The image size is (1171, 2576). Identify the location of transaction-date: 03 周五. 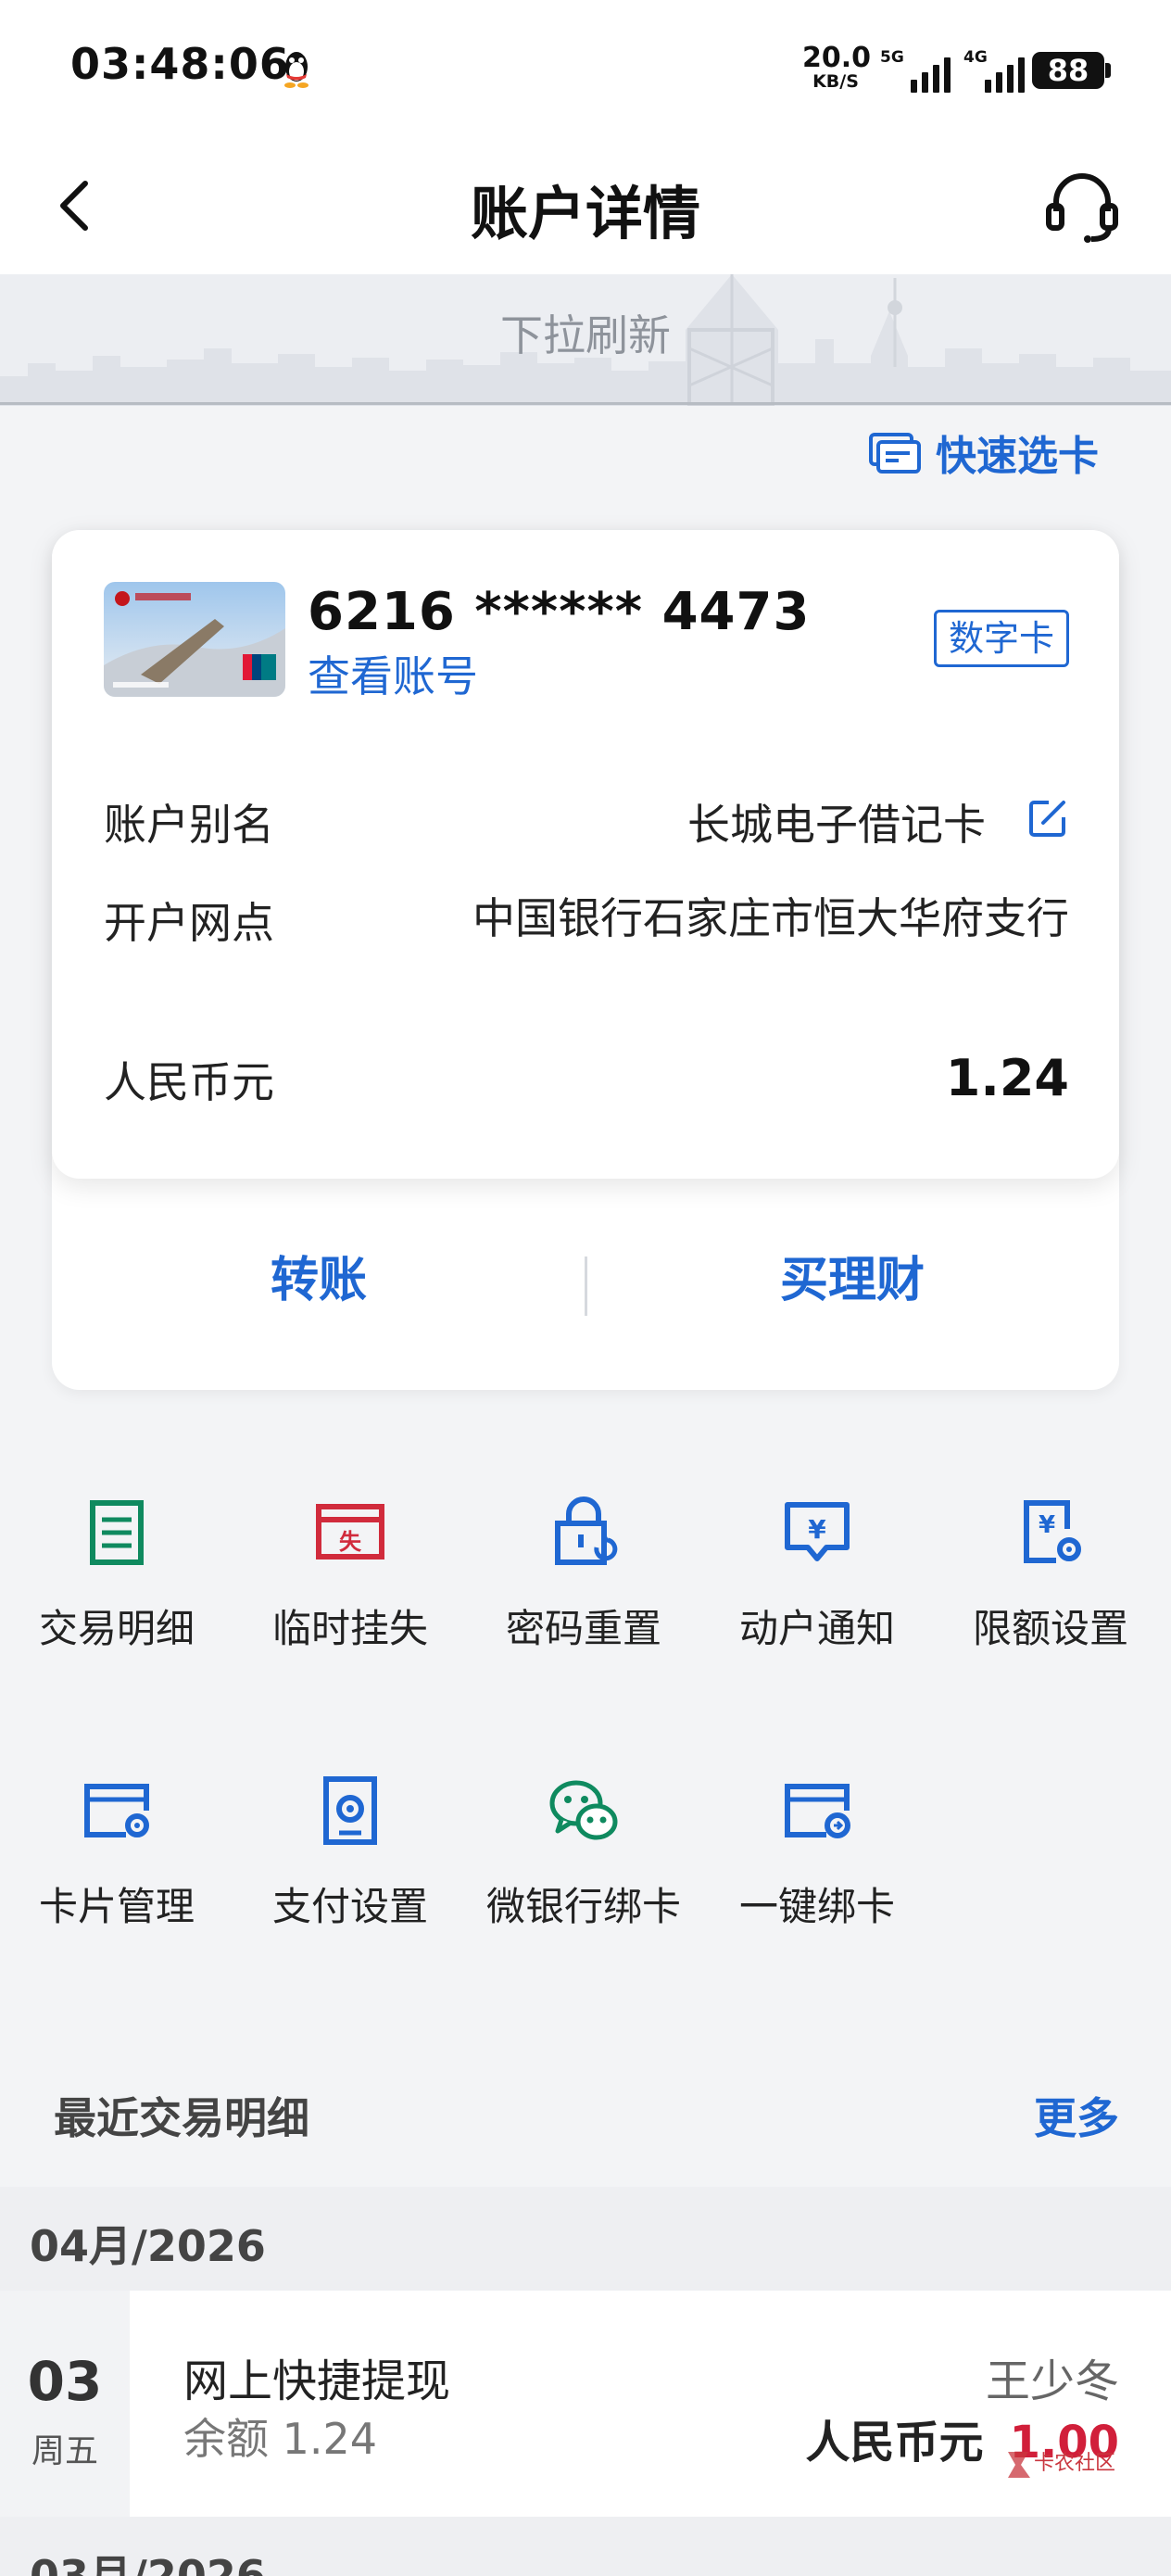
(65, 2404).